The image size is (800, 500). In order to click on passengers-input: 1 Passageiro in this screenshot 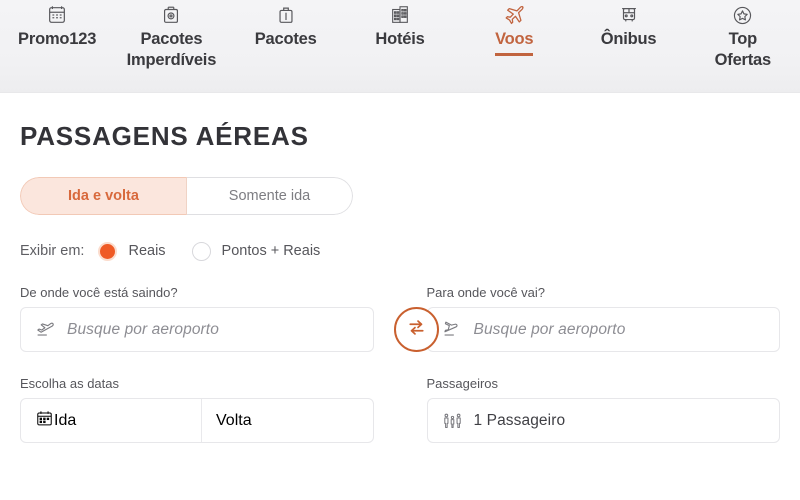, I will do `click(603, 420)`.